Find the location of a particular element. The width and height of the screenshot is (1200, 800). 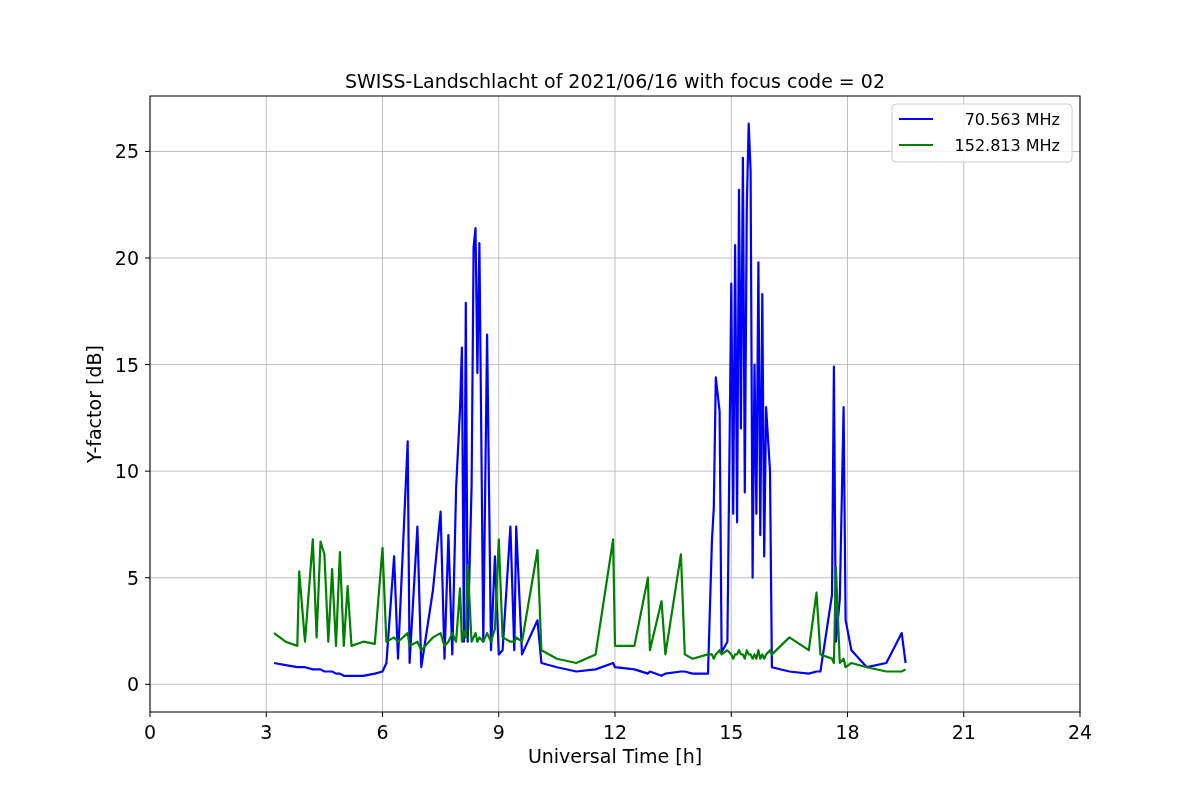

legend-label: 70.563 MHz is located at coordinates (1012, 119).